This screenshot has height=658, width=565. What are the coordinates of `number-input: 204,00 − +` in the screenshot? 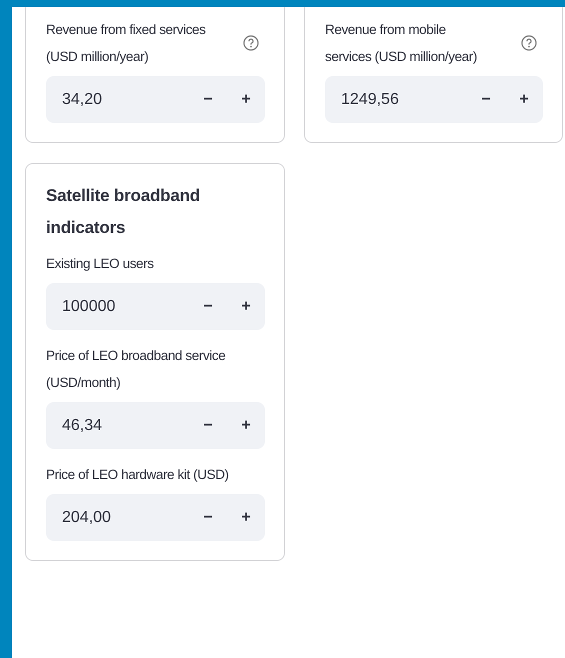 It's located at (155, 517).